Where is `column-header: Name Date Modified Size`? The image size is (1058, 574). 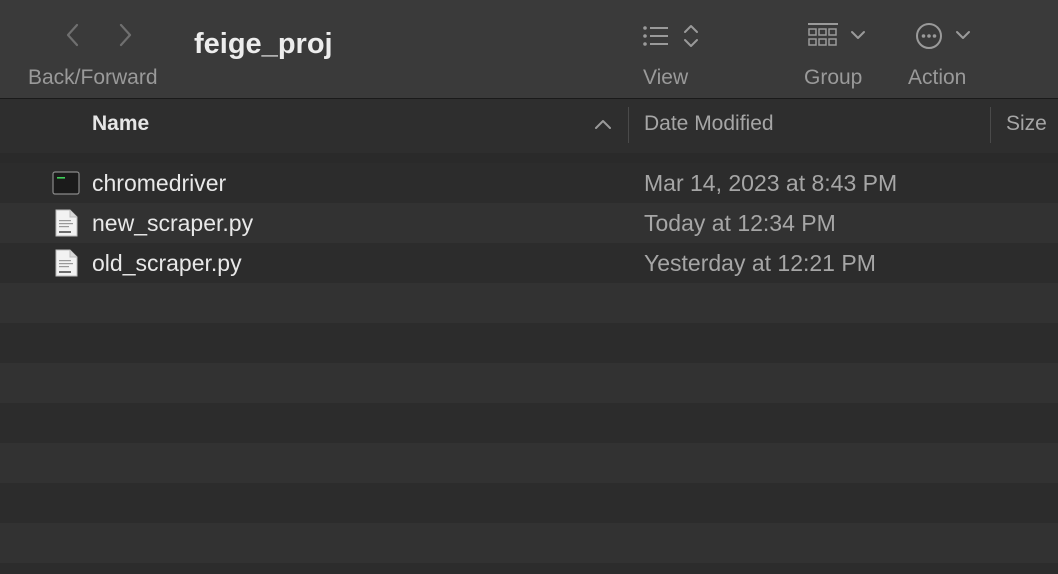 column-header: Name Date Modified Size is located at coordinates (529, 126).